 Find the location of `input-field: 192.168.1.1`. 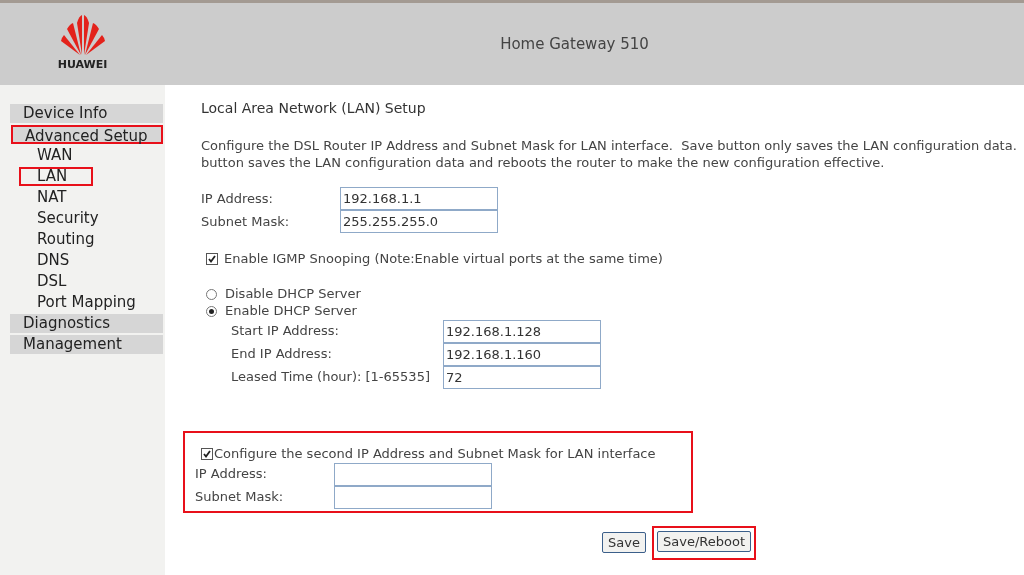

input-field: 192.168.1.1 is located at coordinates (419, 198).